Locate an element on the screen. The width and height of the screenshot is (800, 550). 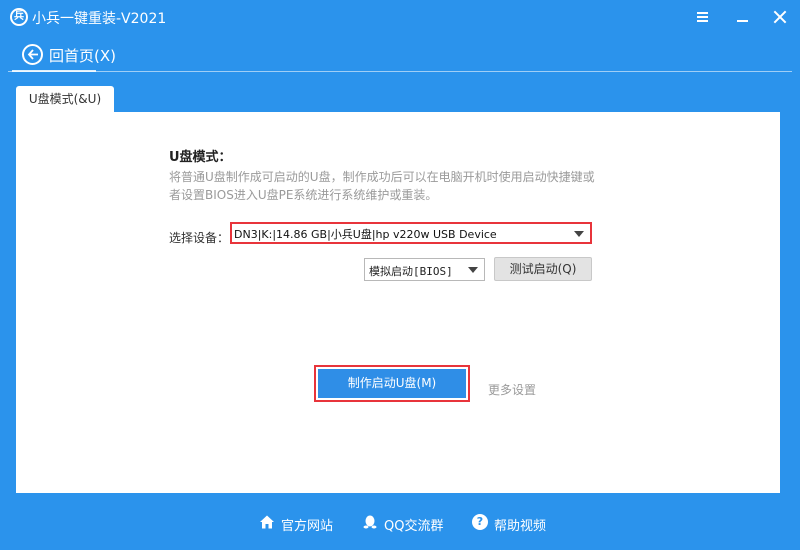
boot-mode-value: 模拟启动[BIOS] is located at coordinates (411, 271).